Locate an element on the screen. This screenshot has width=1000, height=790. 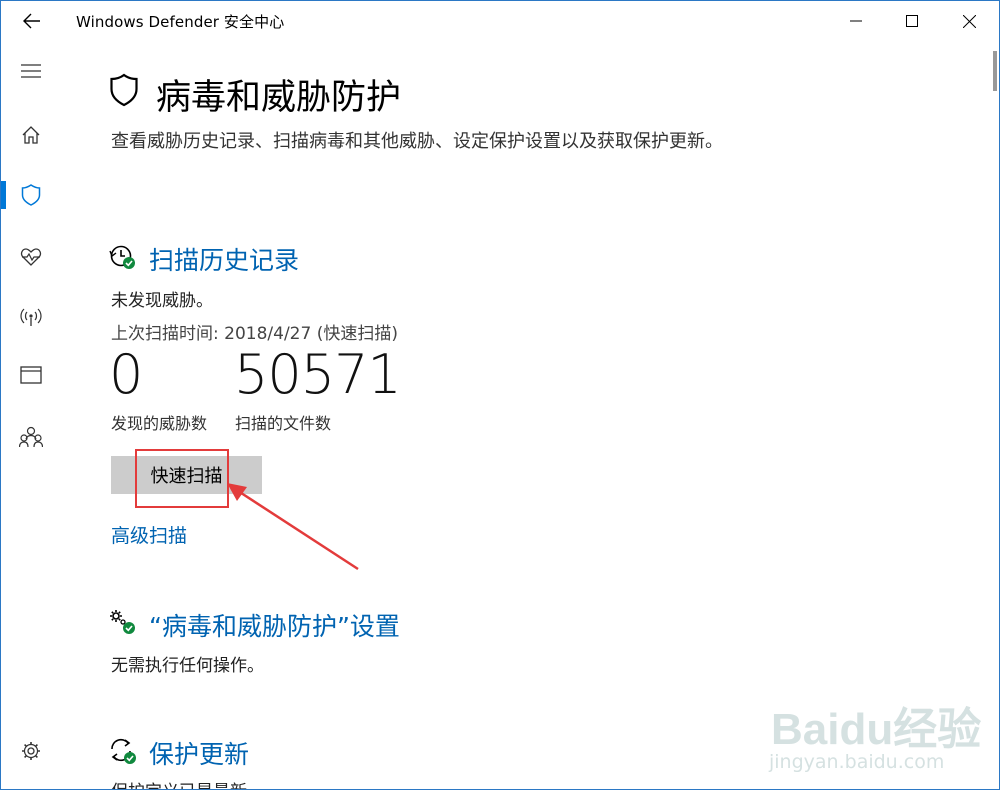
watermark-logo: Baidu经验 is located at coordinates (876, 729).